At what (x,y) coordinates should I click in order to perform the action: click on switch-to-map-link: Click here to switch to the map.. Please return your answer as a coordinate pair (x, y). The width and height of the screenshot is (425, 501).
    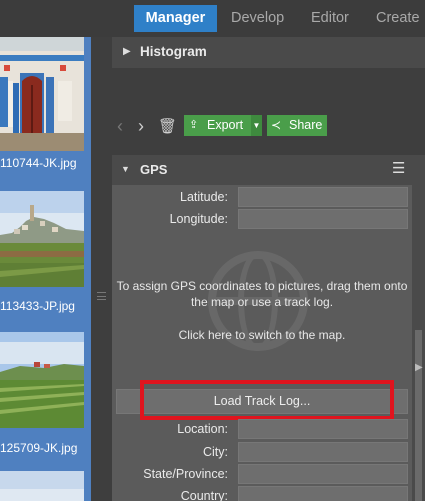
    Looking at the image, I should click on (262, 335).